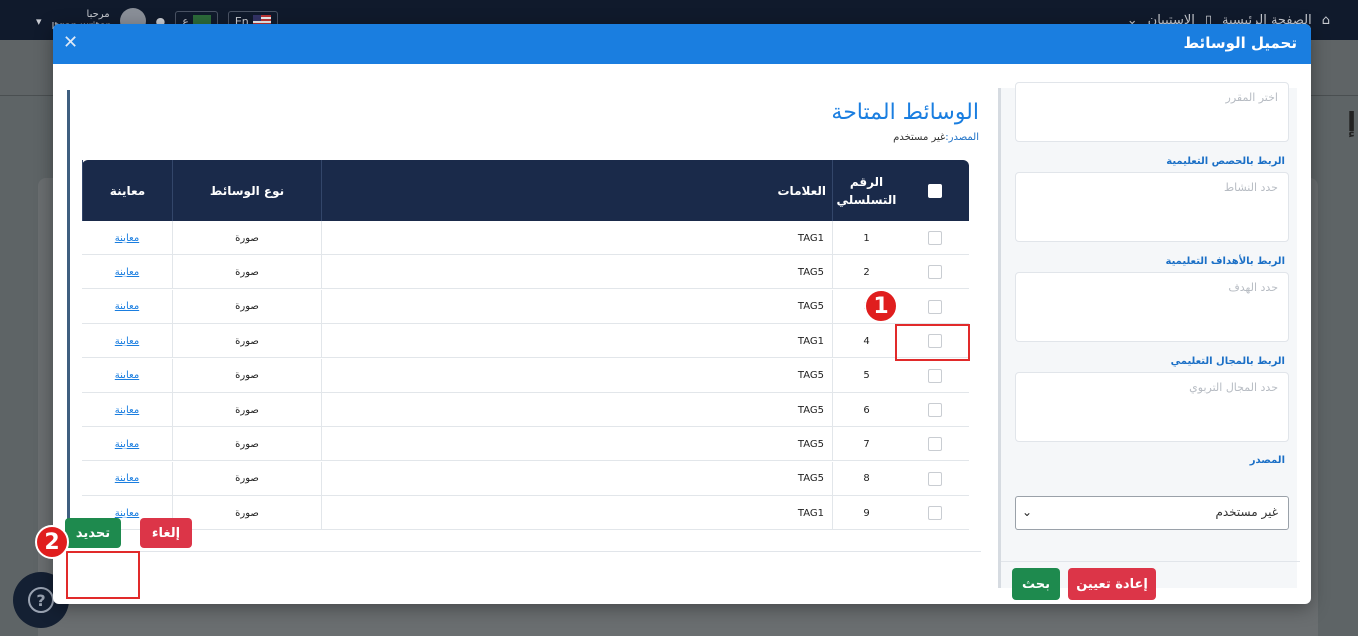 Image resolution: width=1358 pixels, height=636 pixels. I want to click on serial-cell: 7, so click(866, 444).